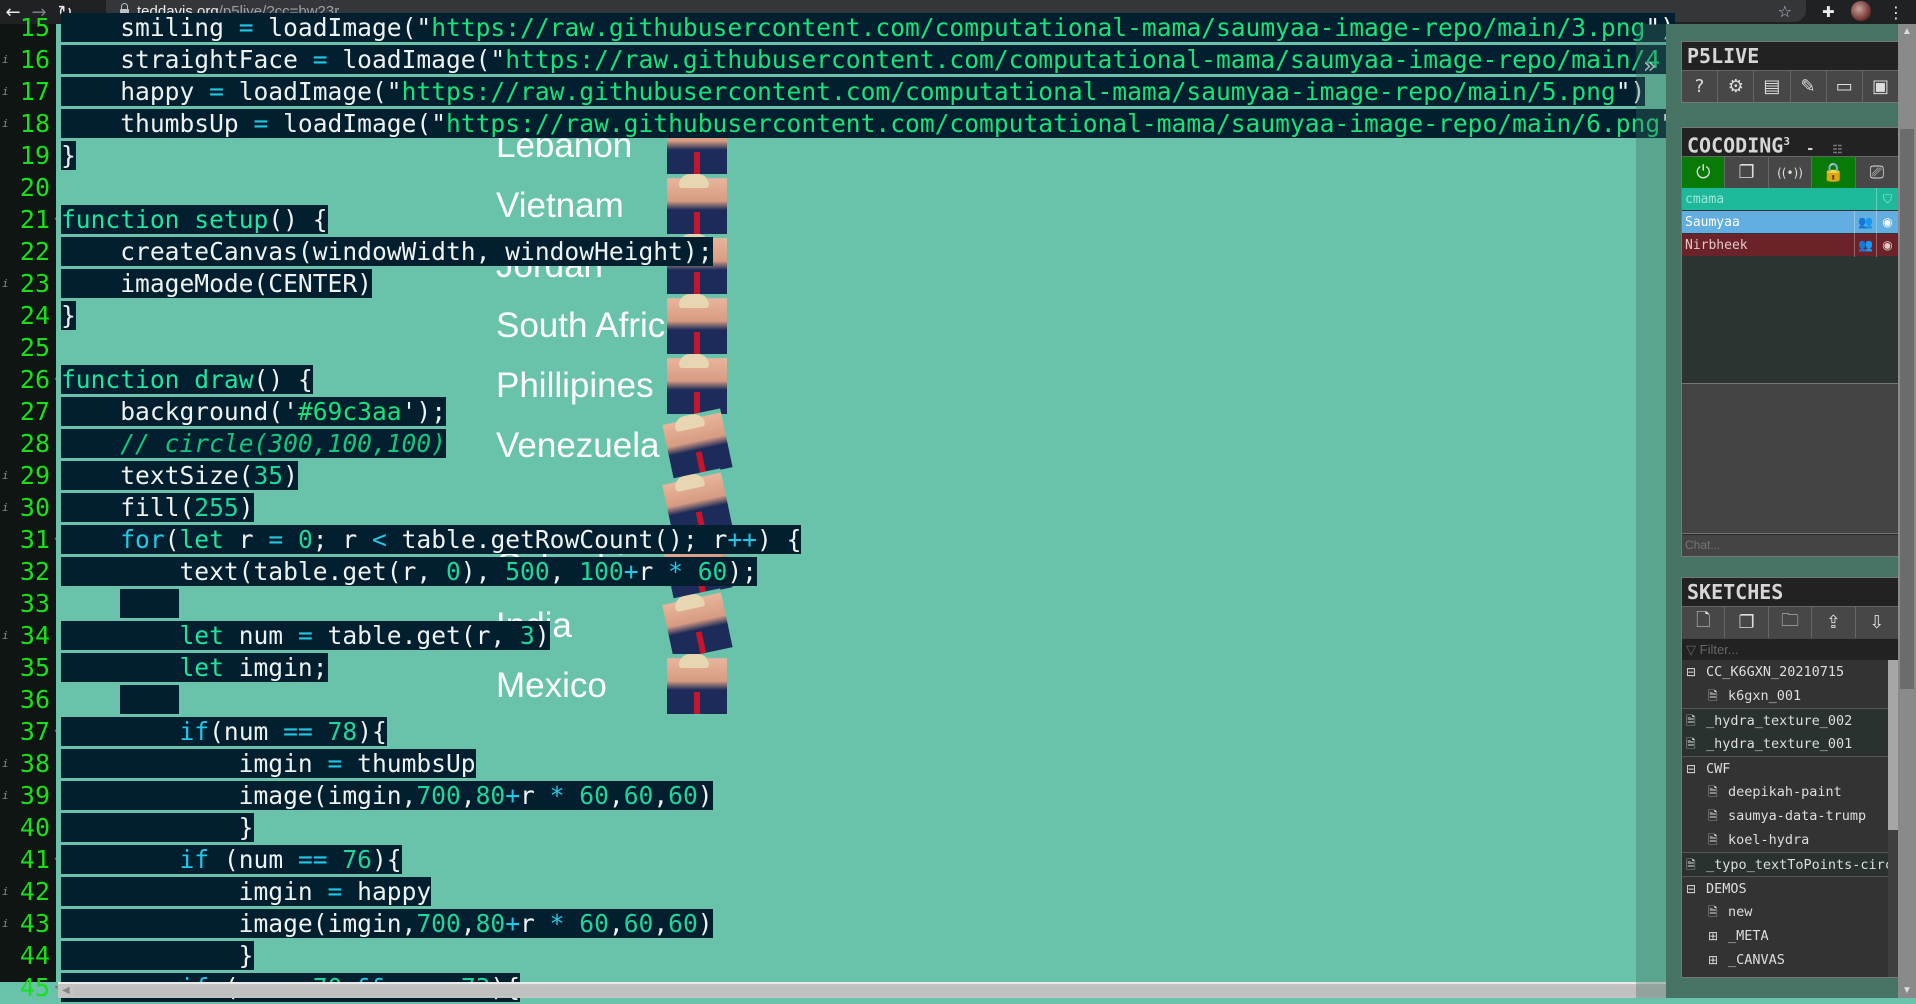 This screenshot has width=1916, height=1004. What do you see at coordinates (25, 60) in the screenshot?
I see `line-number: i 16` at bounding box center [25, 60].